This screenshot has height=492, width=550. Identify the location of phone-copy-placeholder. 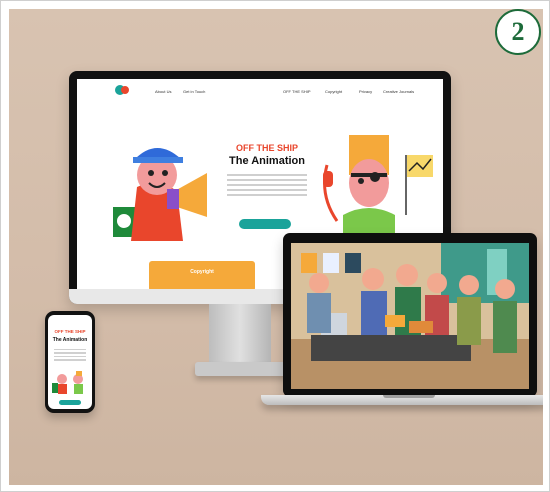
(70, 355).